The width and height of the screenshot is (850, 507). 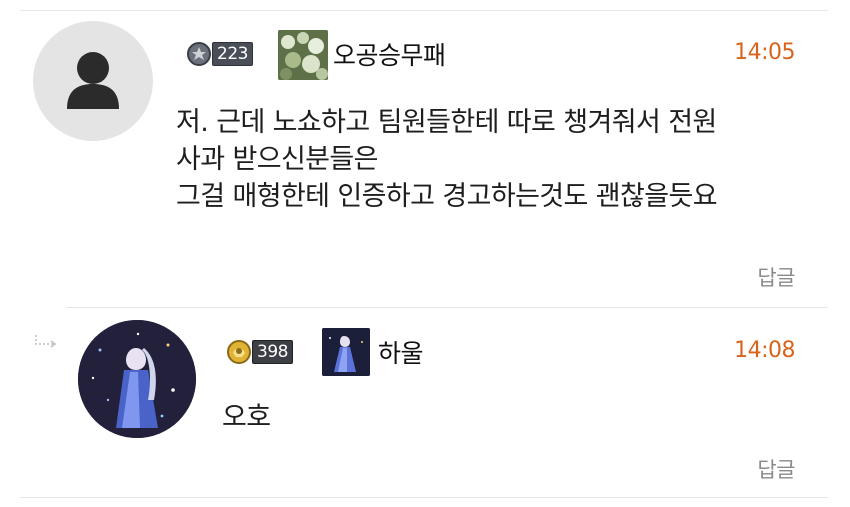 I want to click on comment-line: 사과 받으신분들은, so click(x=277, y=159).